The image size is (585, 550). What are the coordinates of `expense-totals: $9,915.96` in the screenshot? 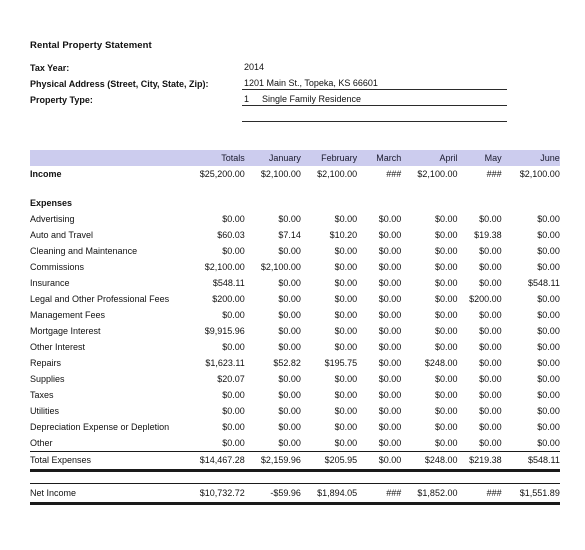 It's located at (224, 331).